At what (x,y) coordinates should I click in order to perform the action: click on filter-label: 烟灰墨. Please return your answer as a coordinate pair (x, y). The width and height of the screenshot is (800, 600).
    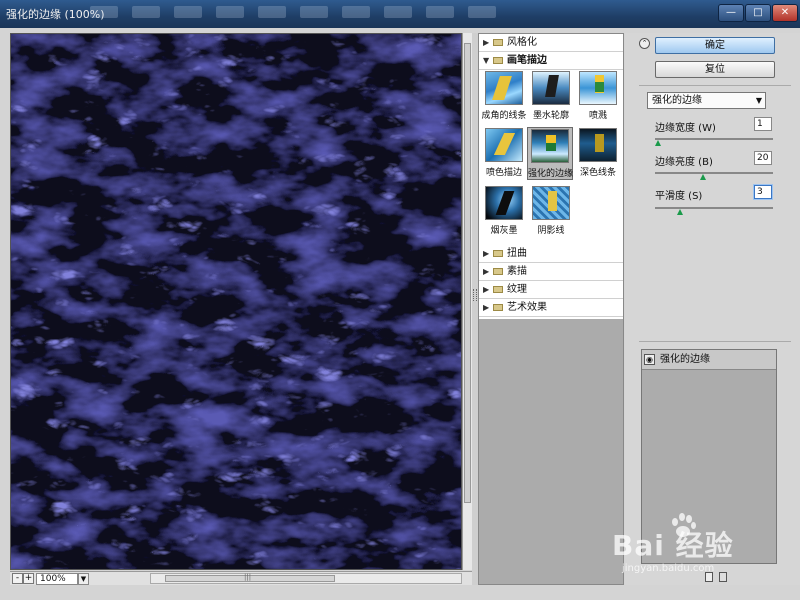
    Looking at the image, I should click on (504, 231).